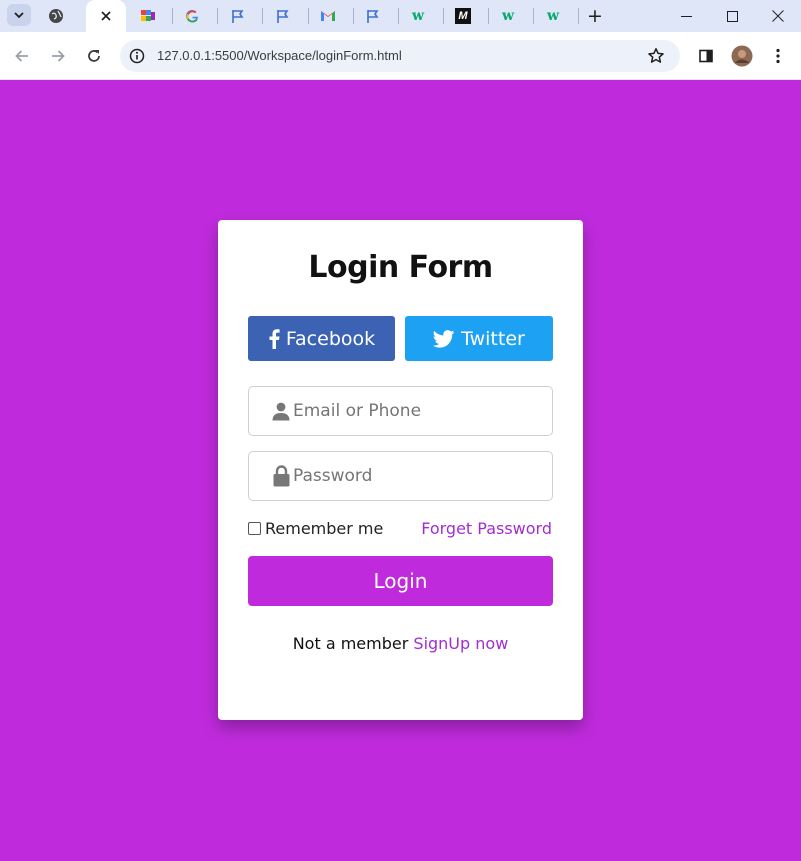 This screenshot has width=801, height=861. I want to click on tab-search-button, so click(19, 15).